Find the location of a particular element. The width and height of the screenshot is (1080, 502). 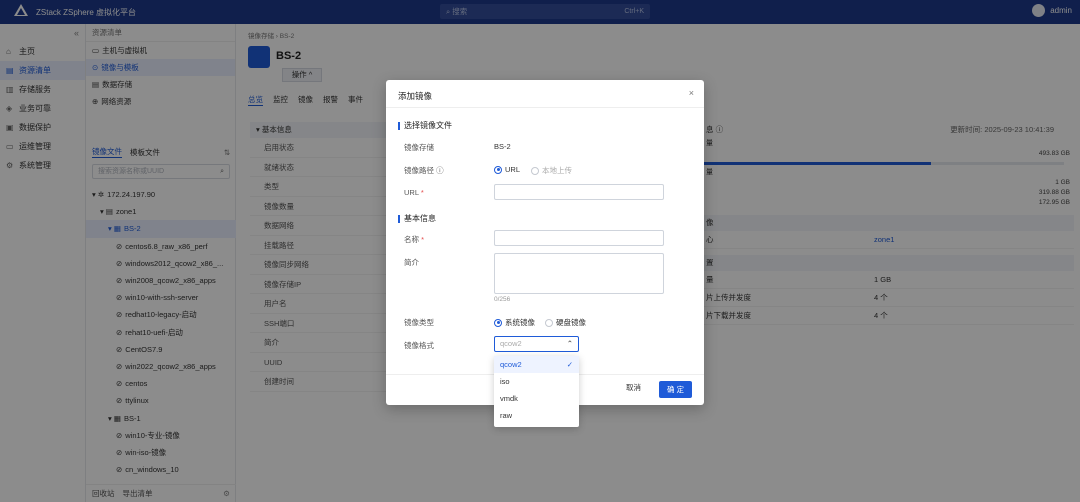

format-option-label: vmdk is located at coordinates (509, 398).